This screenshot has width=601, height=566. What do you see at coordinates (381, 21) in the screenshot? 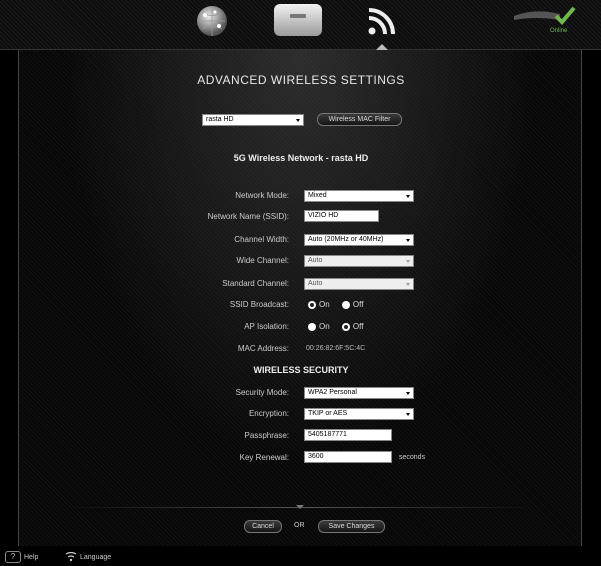
I see `wifi-icon` at bounding box center [381, 21].